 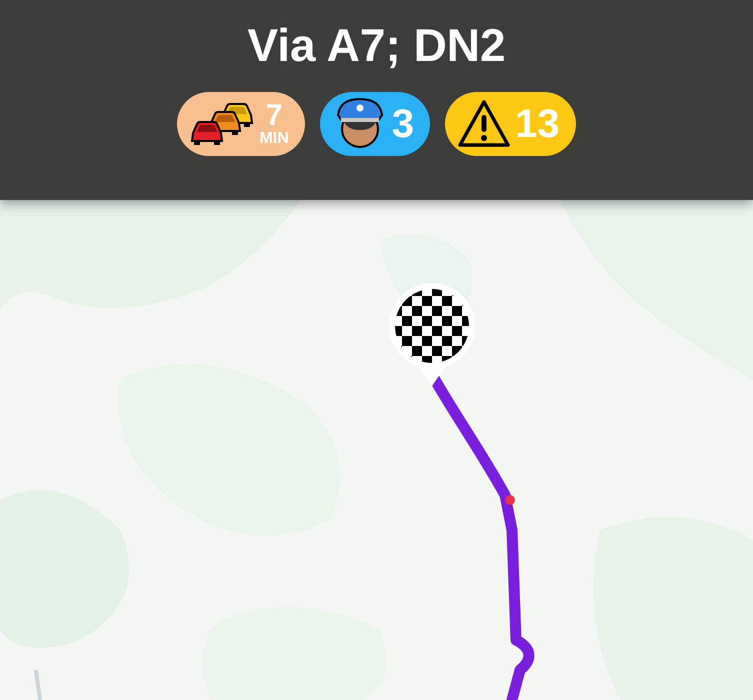 I want to click on delay-value: 7, so click(x=274, y=116).